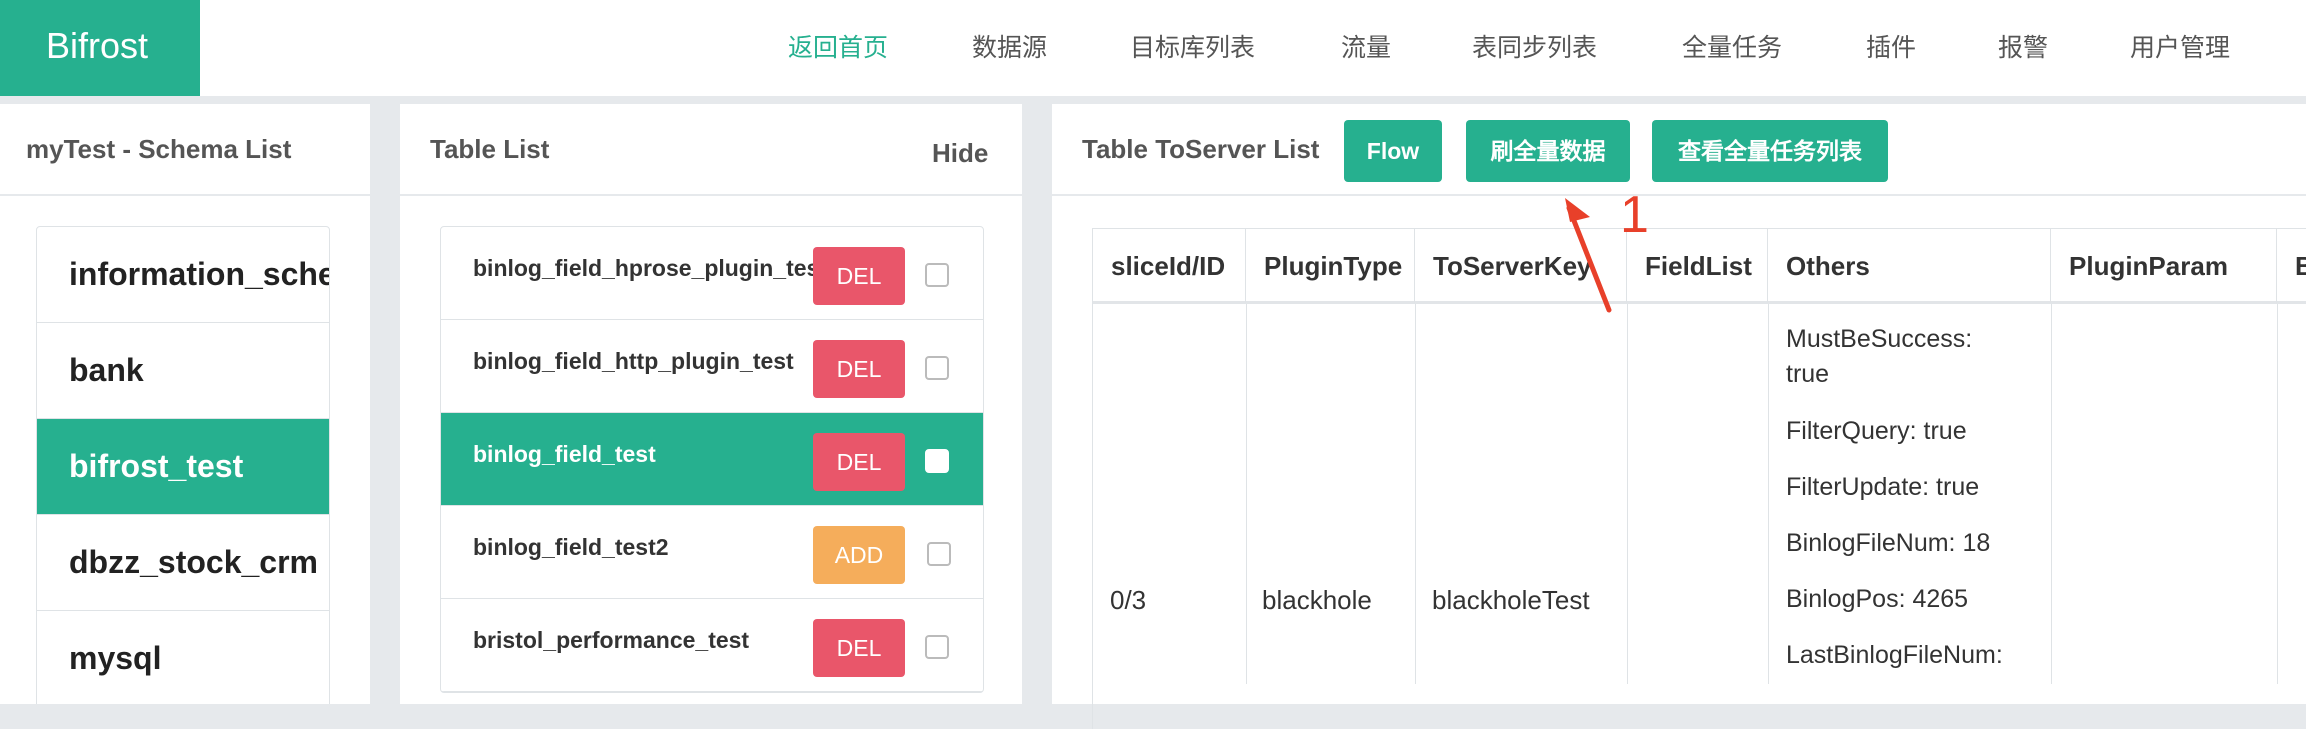 This screenshot has height=729, width=2306. Describe the element at coordinates (1548, 151) in the screenshot. I see `refresh-full-data-button: 刷全量数据` at that location.